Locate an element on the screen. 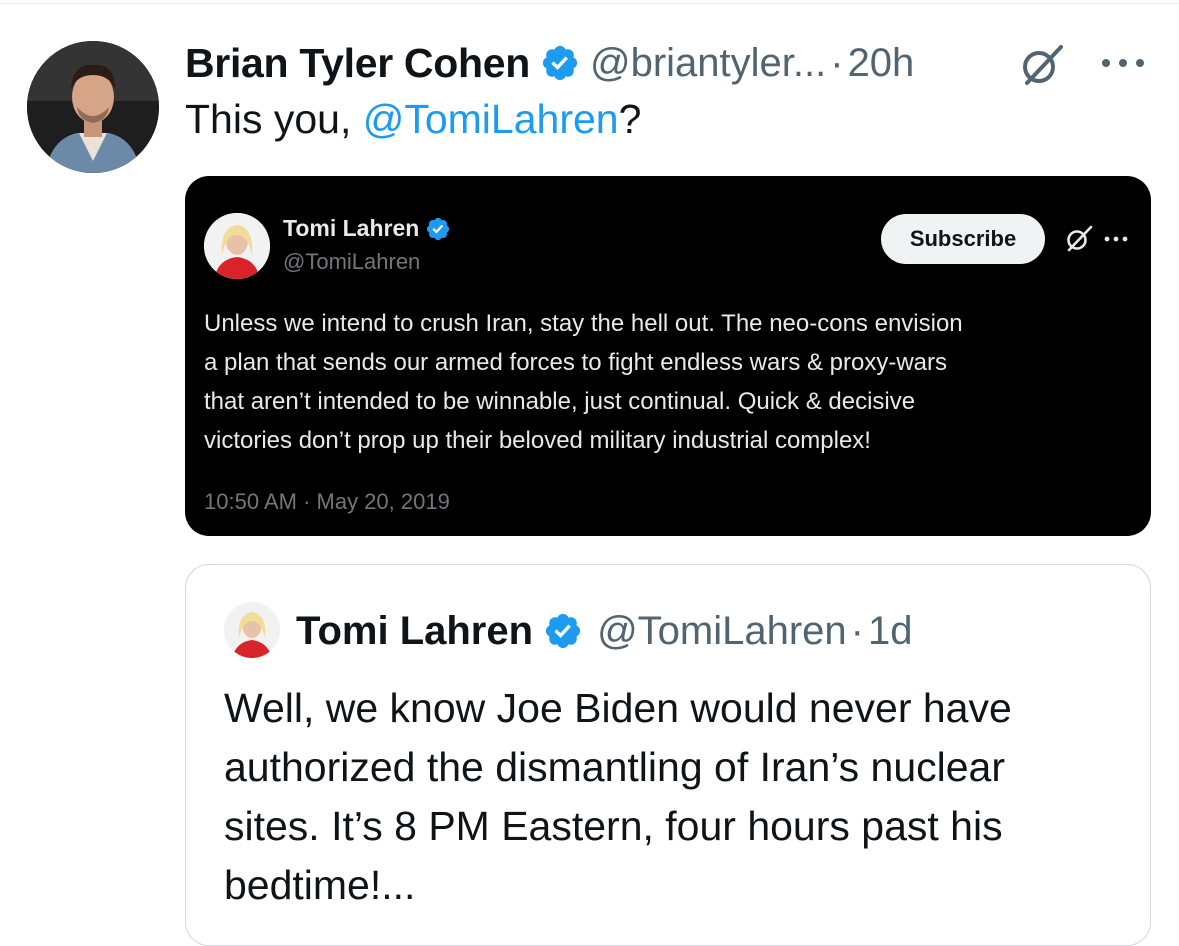 Image resolution: width=1179 pixels, height=946 pixels. avatar-photo is located at coordinates (93, 107).